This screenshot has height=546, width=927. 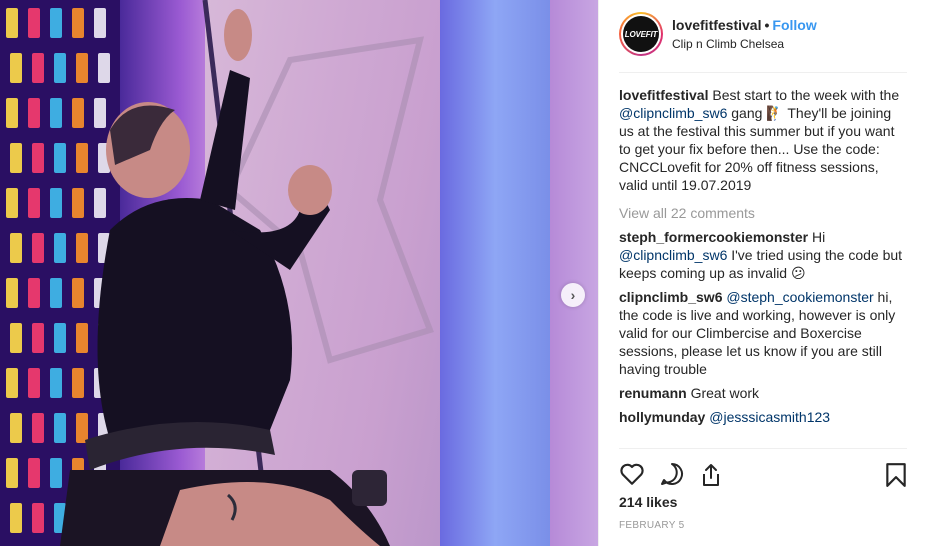 What do you see at coordinates (764, 393) in the screenshot?
I see `comment-item: renumann Great work` at bounding box center [764, 393].